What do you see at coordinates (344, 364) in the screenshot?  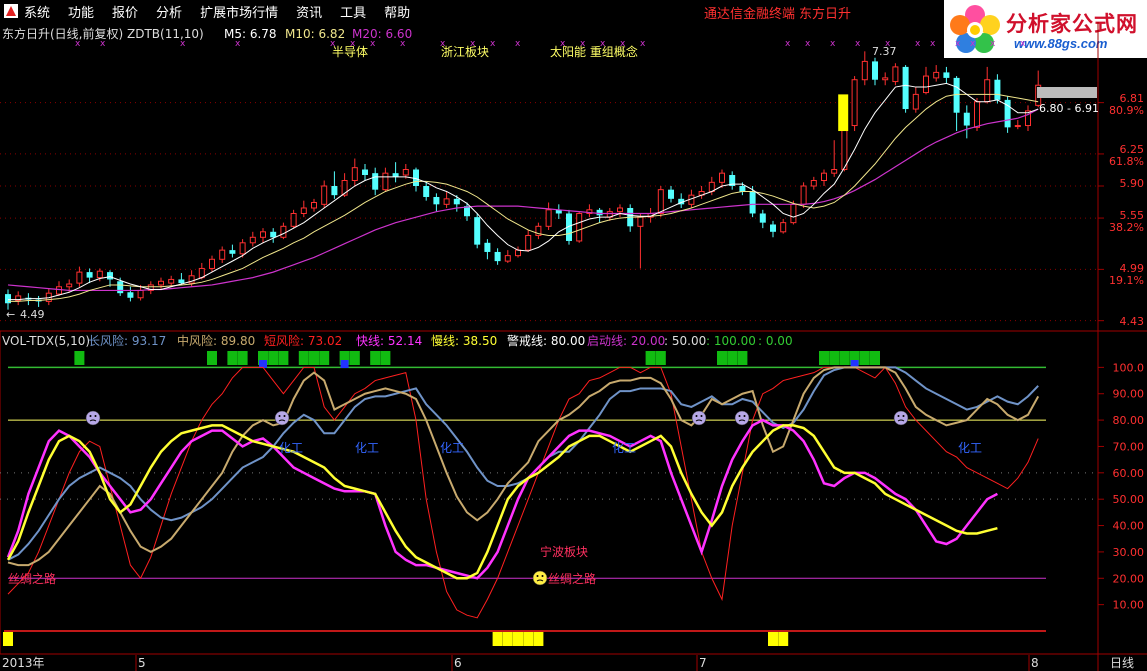 I see `blue-signal-marker` at bounding box center [344, 364].